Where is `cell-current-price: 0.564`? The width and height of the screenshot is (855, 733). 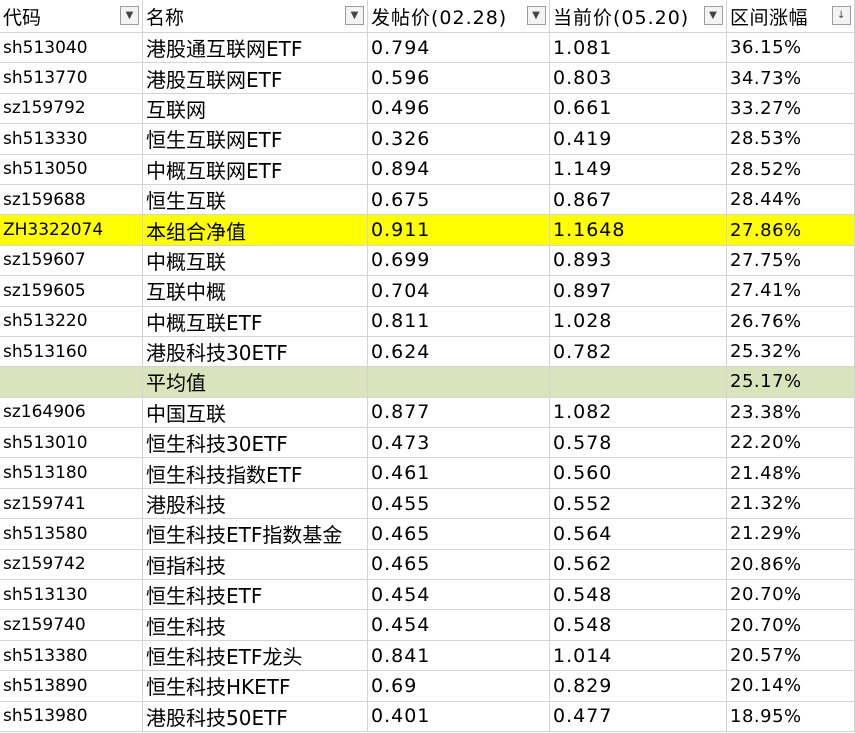 cell-current-price: 0.564 is located at coordinates (638, 534).